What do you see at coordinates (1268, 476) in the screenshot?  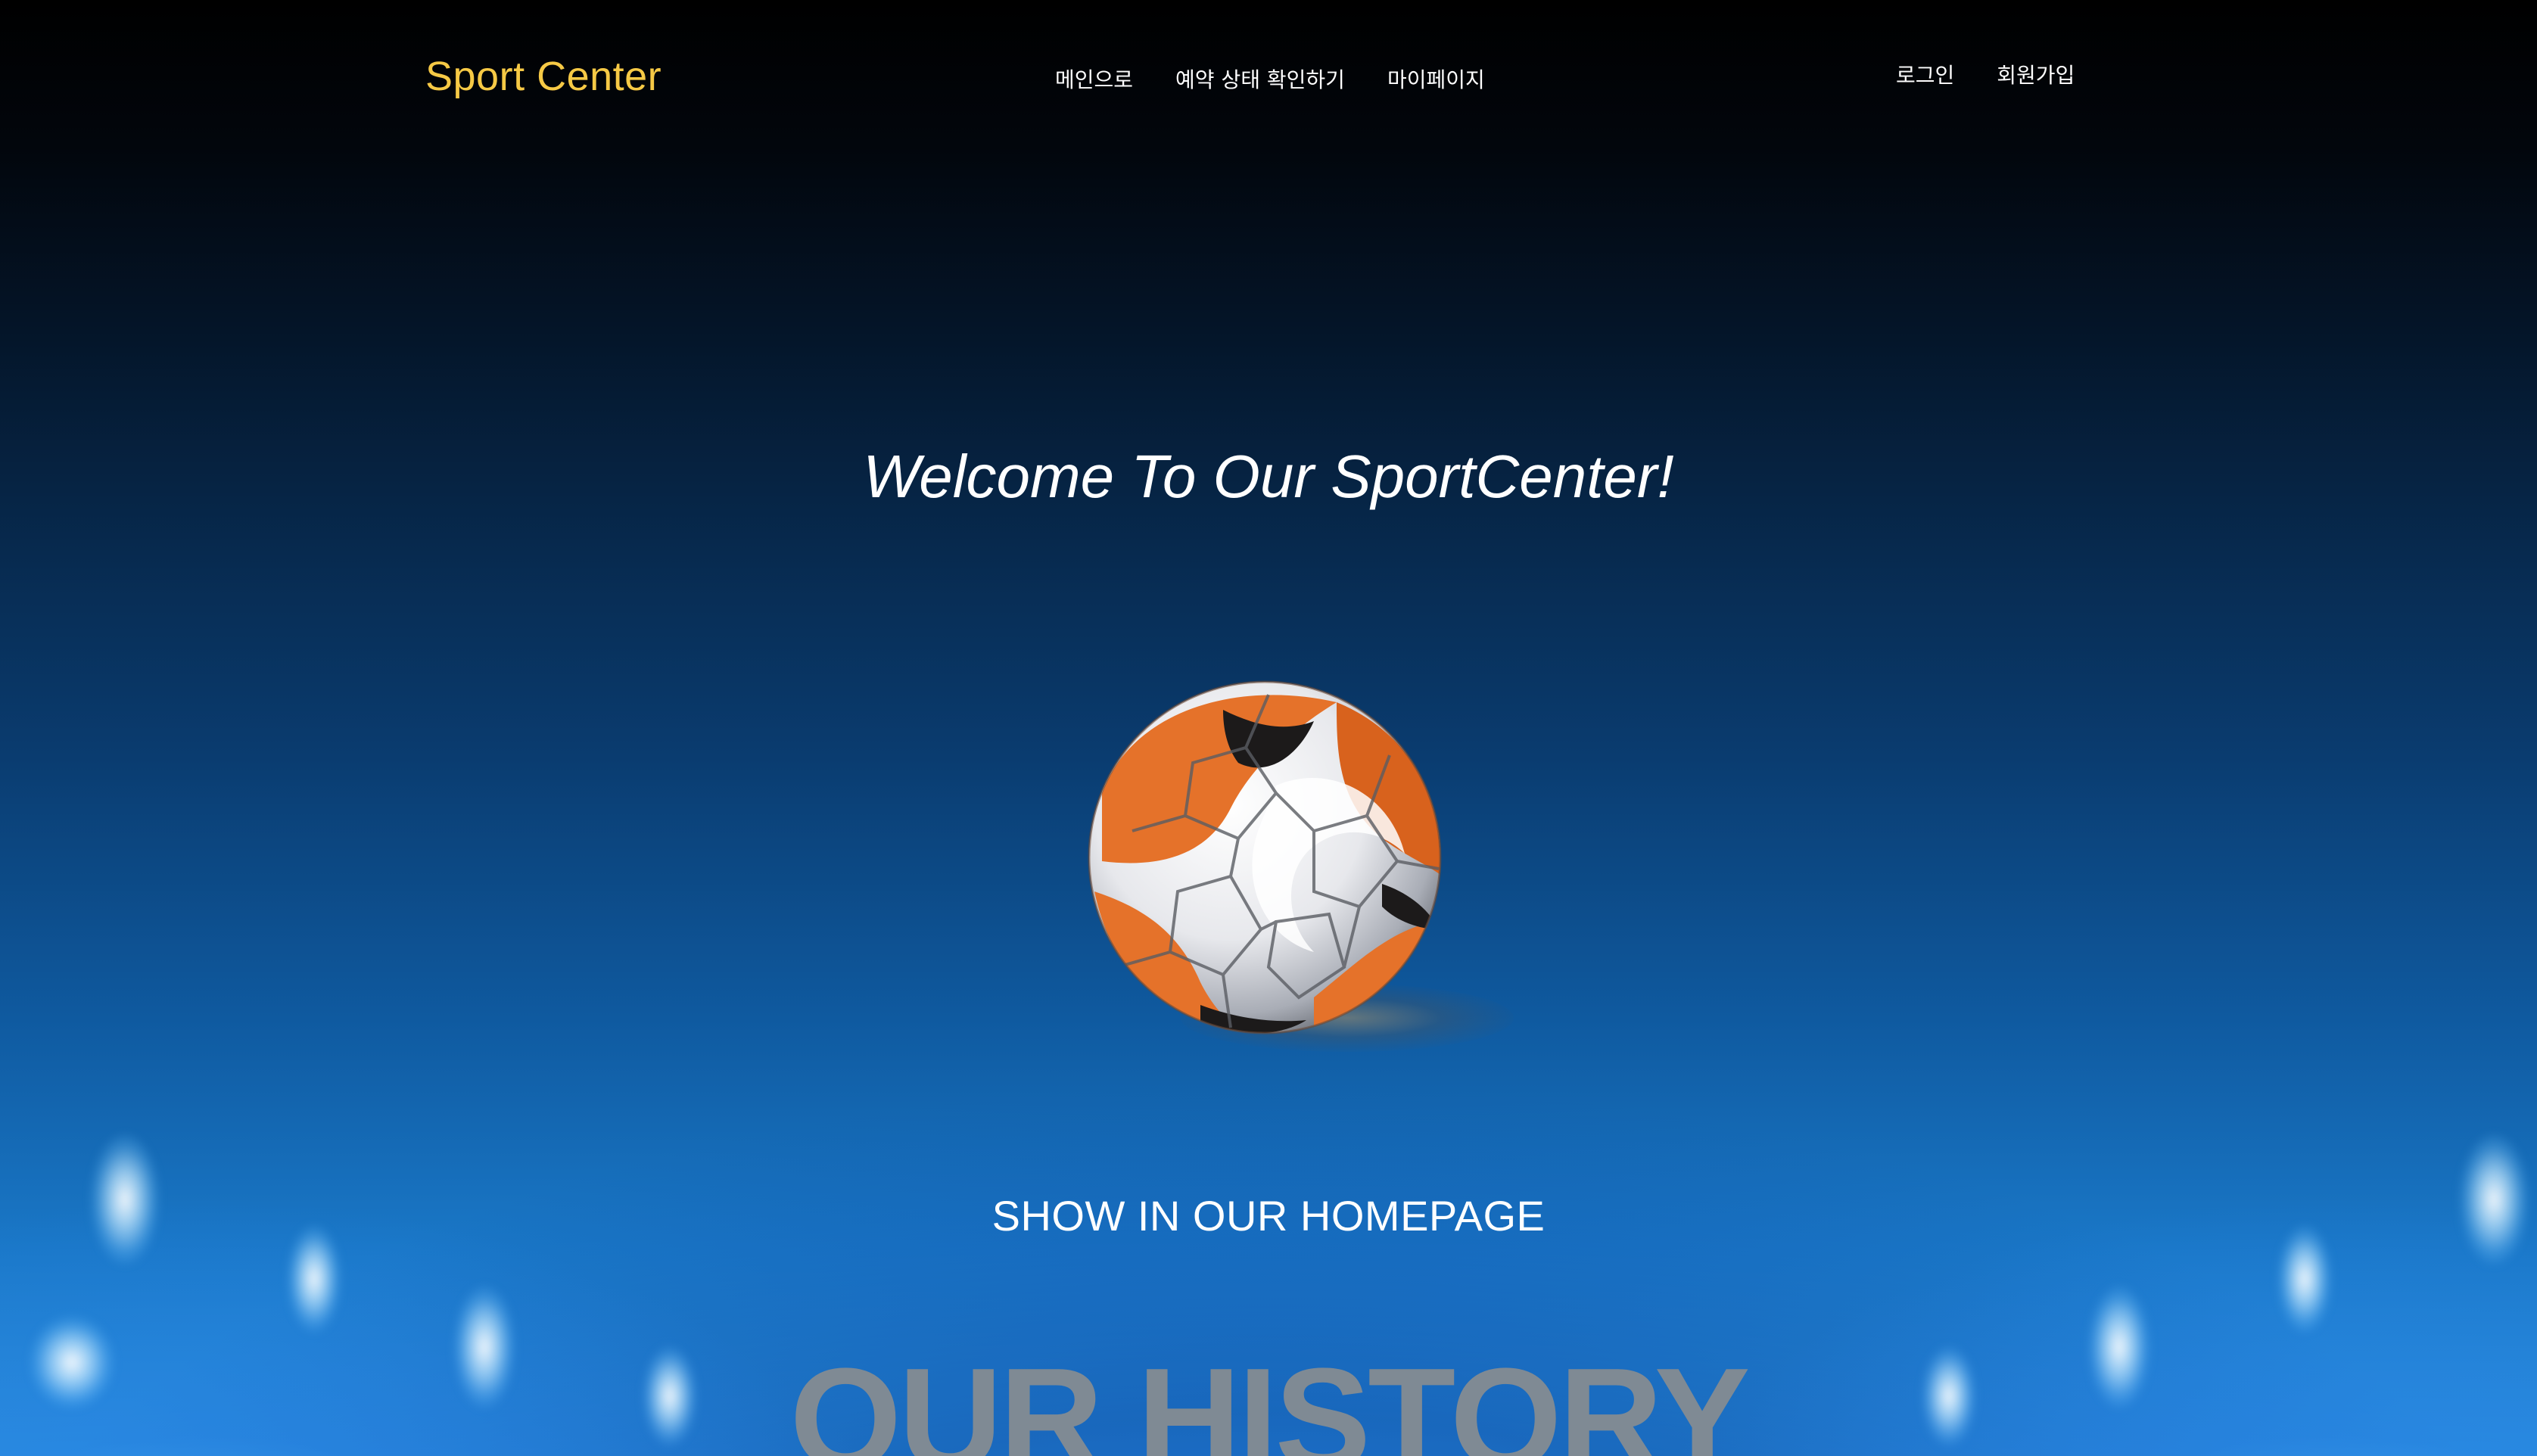 I see `hero-title: Welcome To Our SportCenter!` at bounding box center [1268, 476].